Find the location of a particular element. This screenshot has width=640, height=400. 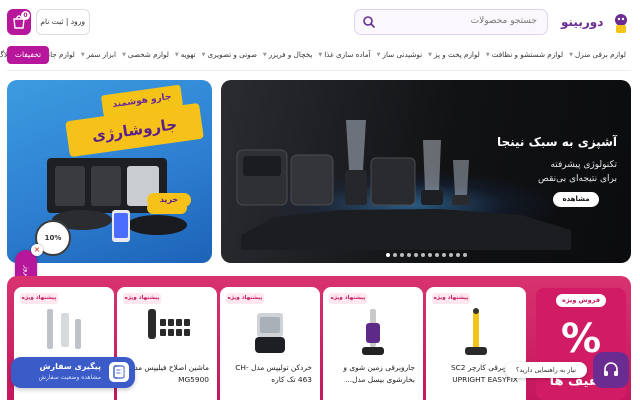

product-name: ماشین اصلاح فیلیپس مدل is located at coordinates (170, 367).